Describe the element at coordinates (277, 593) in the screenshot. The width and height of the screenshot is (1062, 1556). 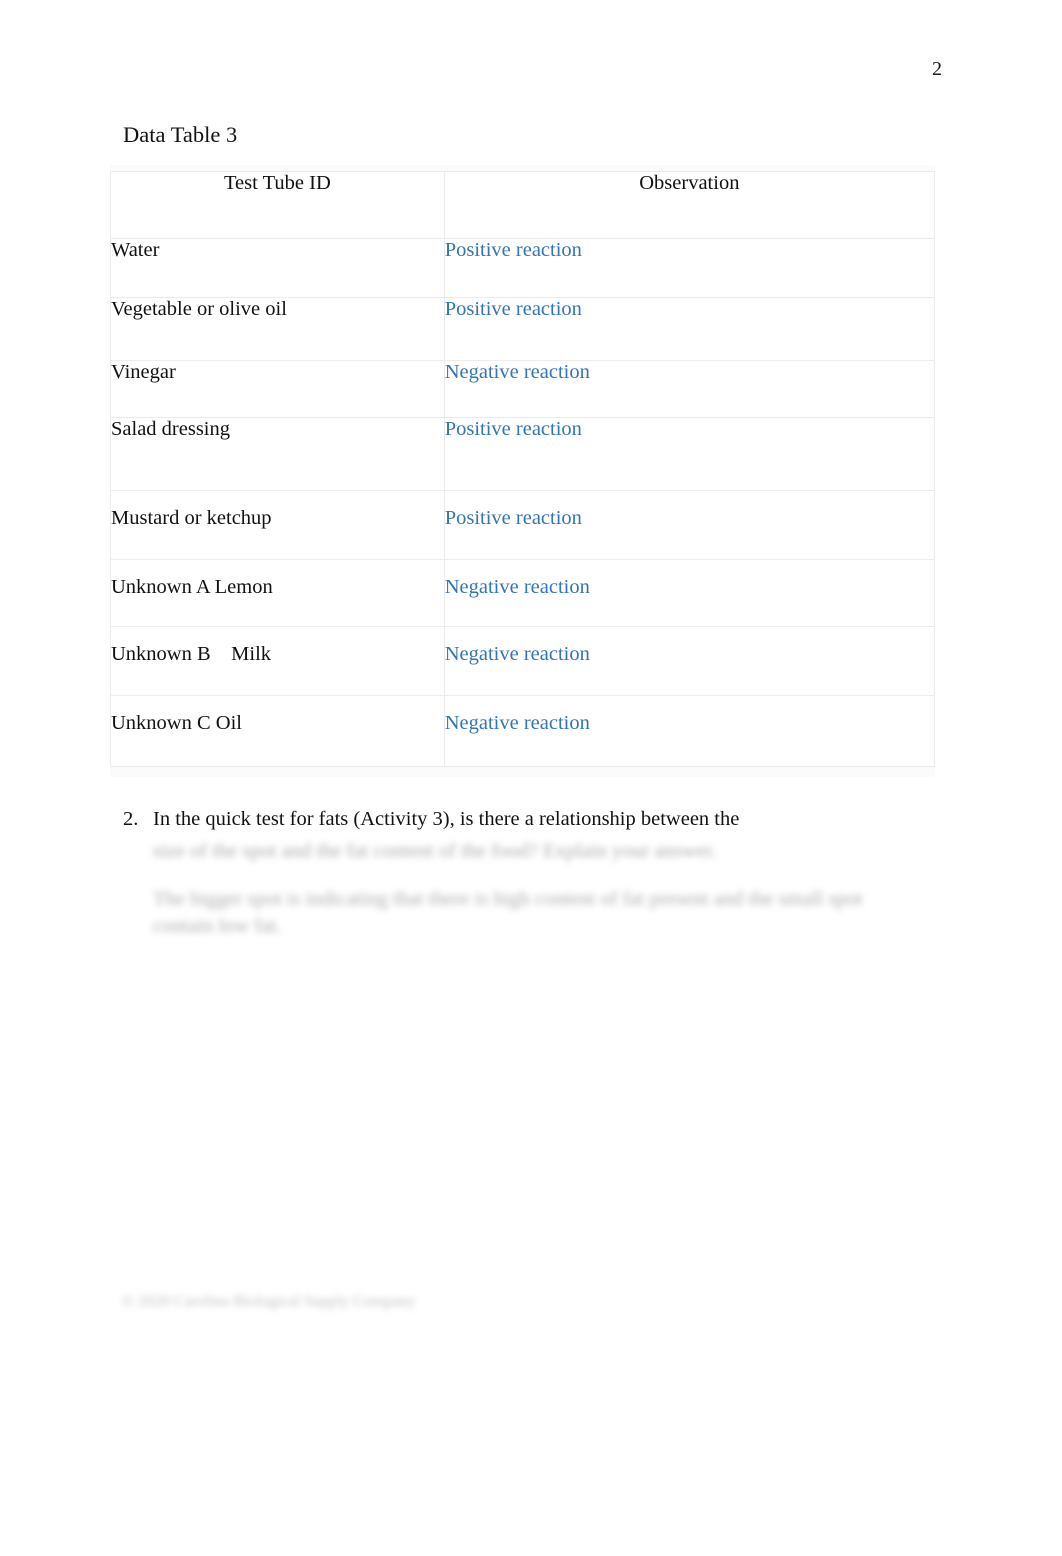
I see `cell-test-tube-id: Unknown A Lemon` at that location.